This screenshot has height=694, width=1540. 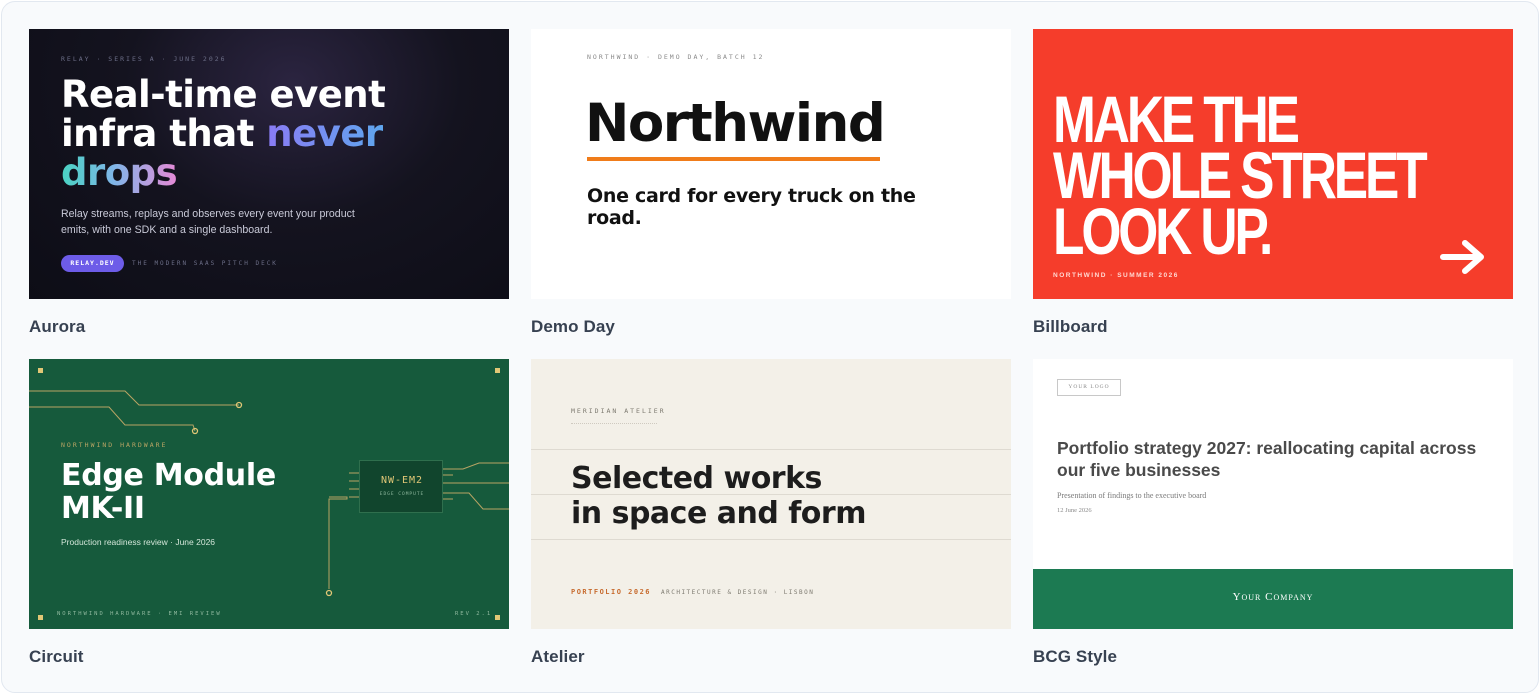 I want to click on slide-eyebrow: RELAY · SERIES A · JUNE 2026, so click(x=144, y=59).